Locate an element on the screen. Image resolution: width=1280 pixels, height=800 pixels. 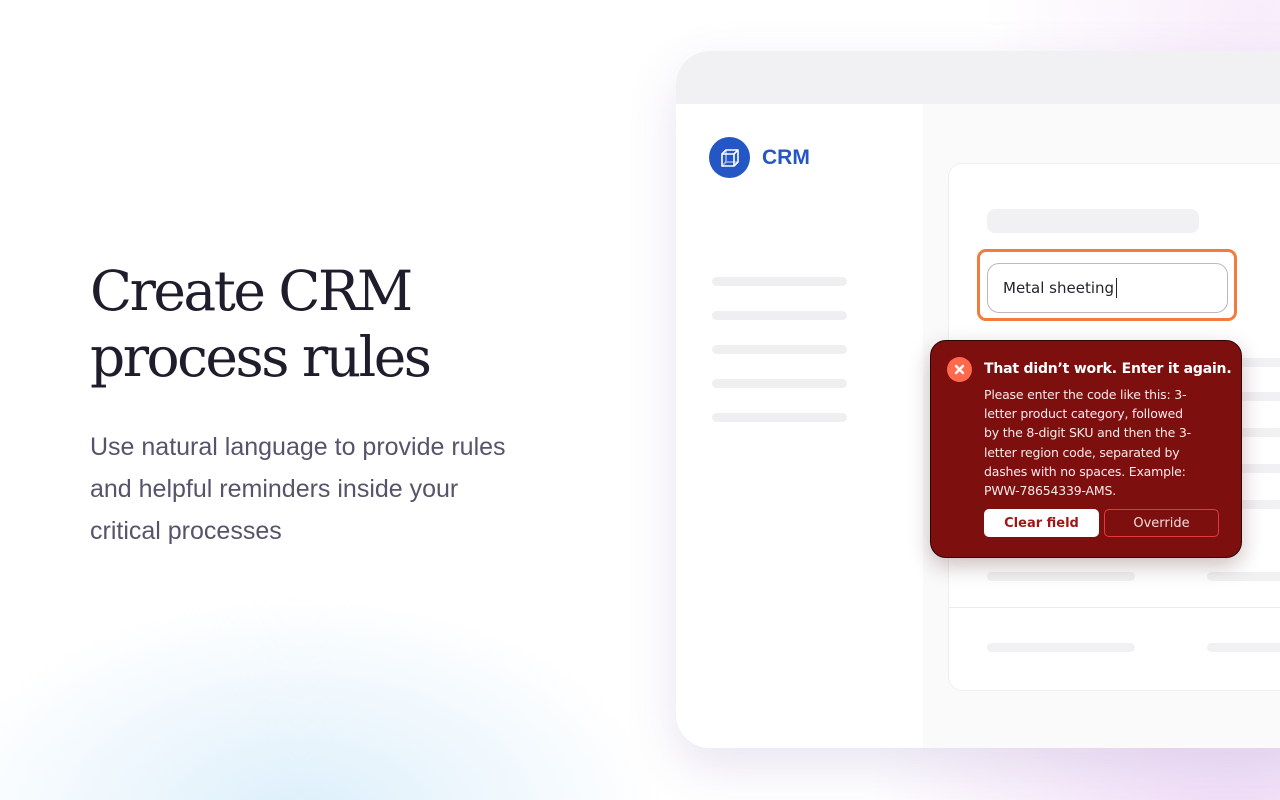
cube-icon is located at coordinates (729, 157).